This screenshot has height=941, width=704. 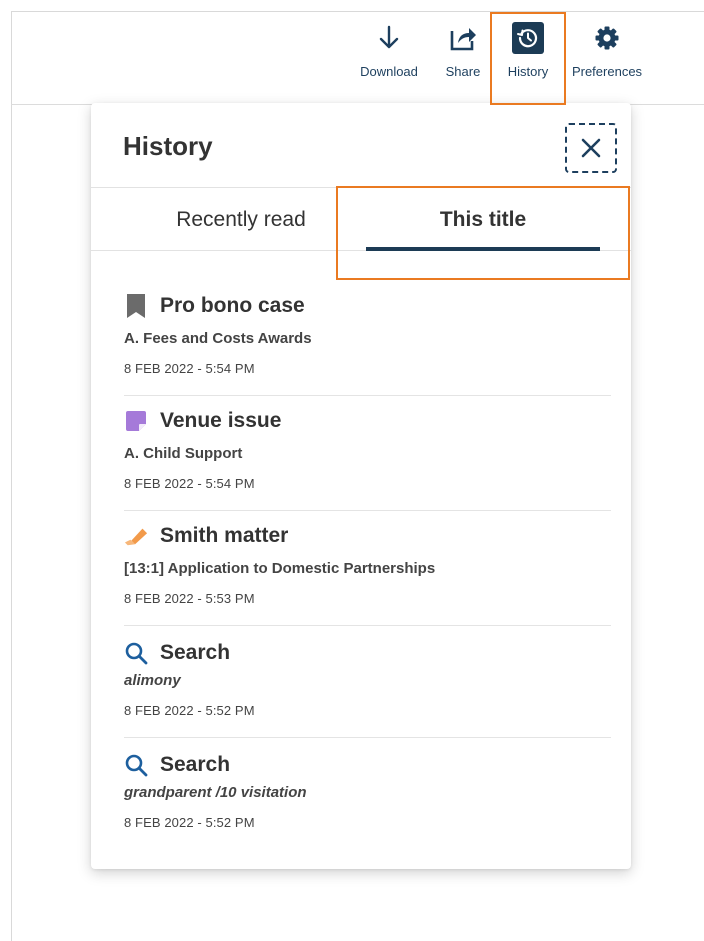 I want to click on close-button, so click(x=591, y=148).